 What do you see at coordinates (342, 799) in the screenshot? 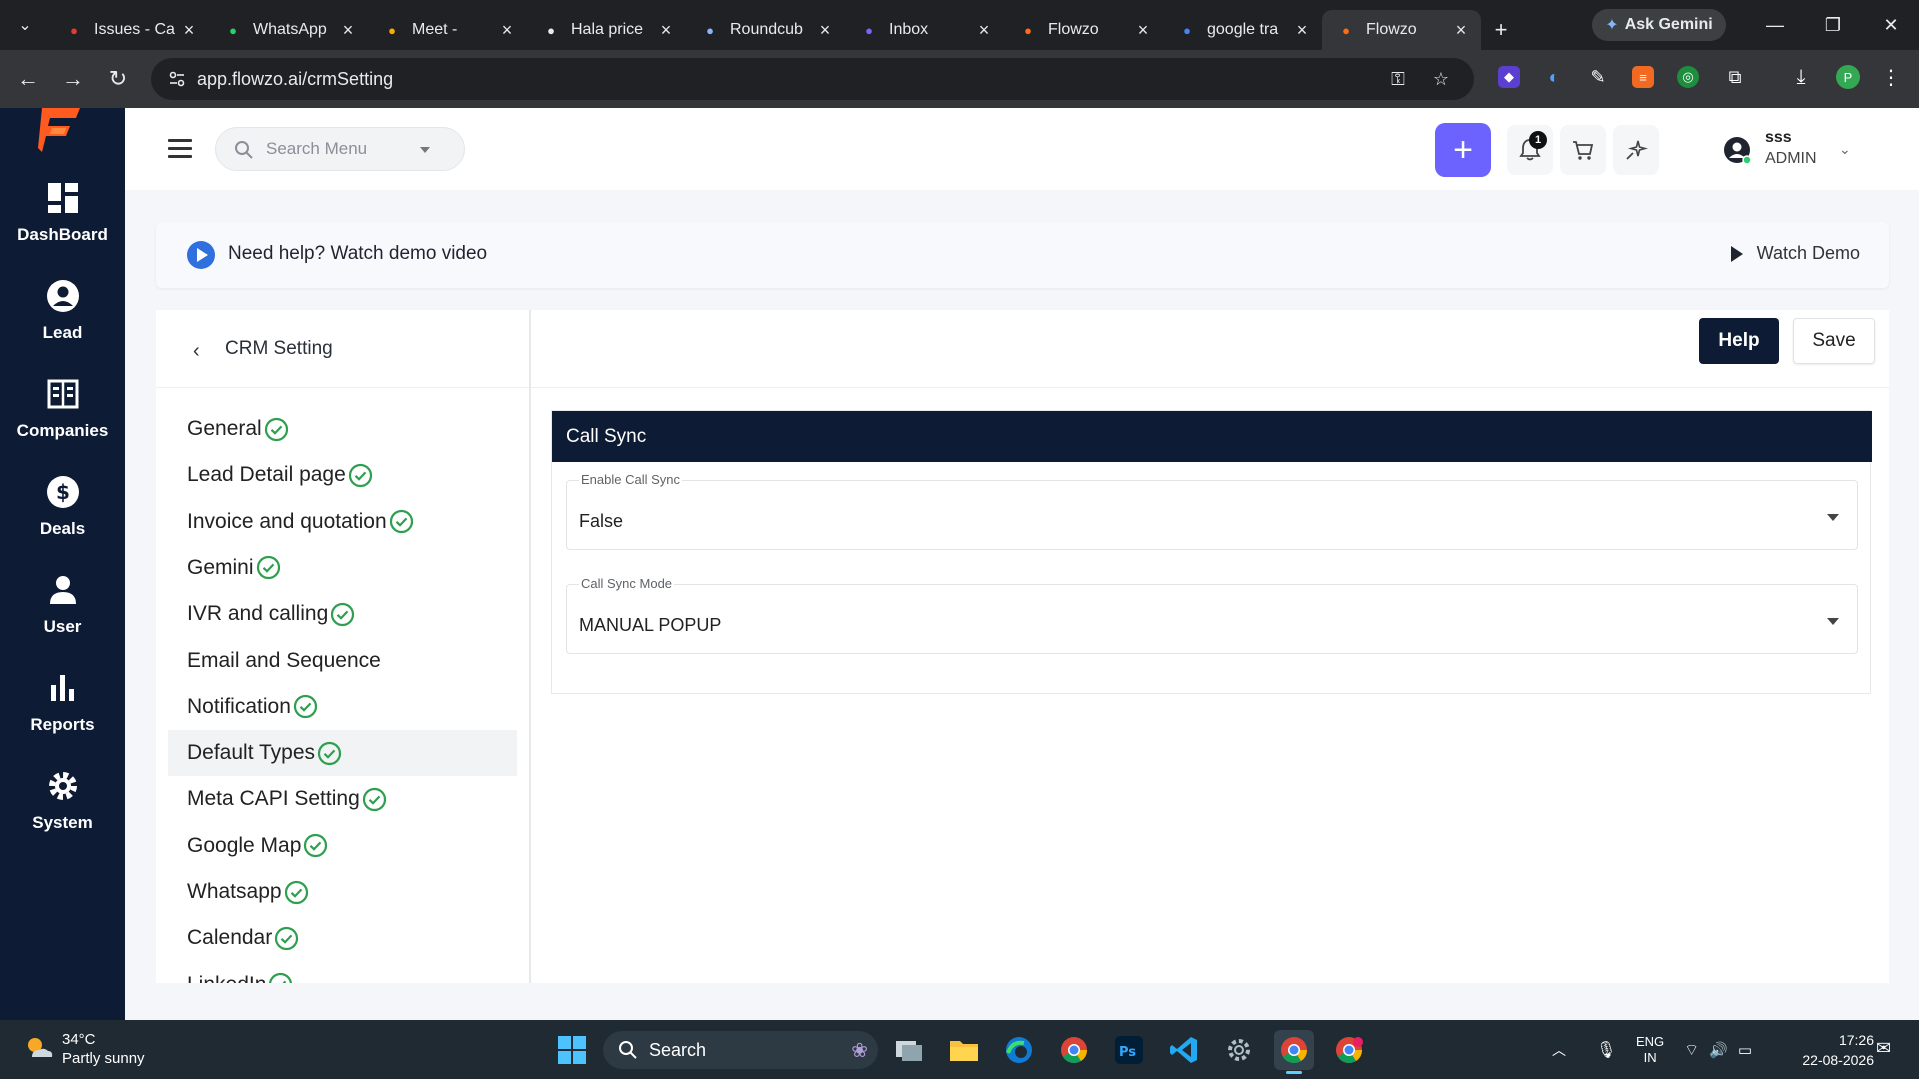
I see `settings-nav-item: Meta CAPI Setting` at bounding box center [342, 799].